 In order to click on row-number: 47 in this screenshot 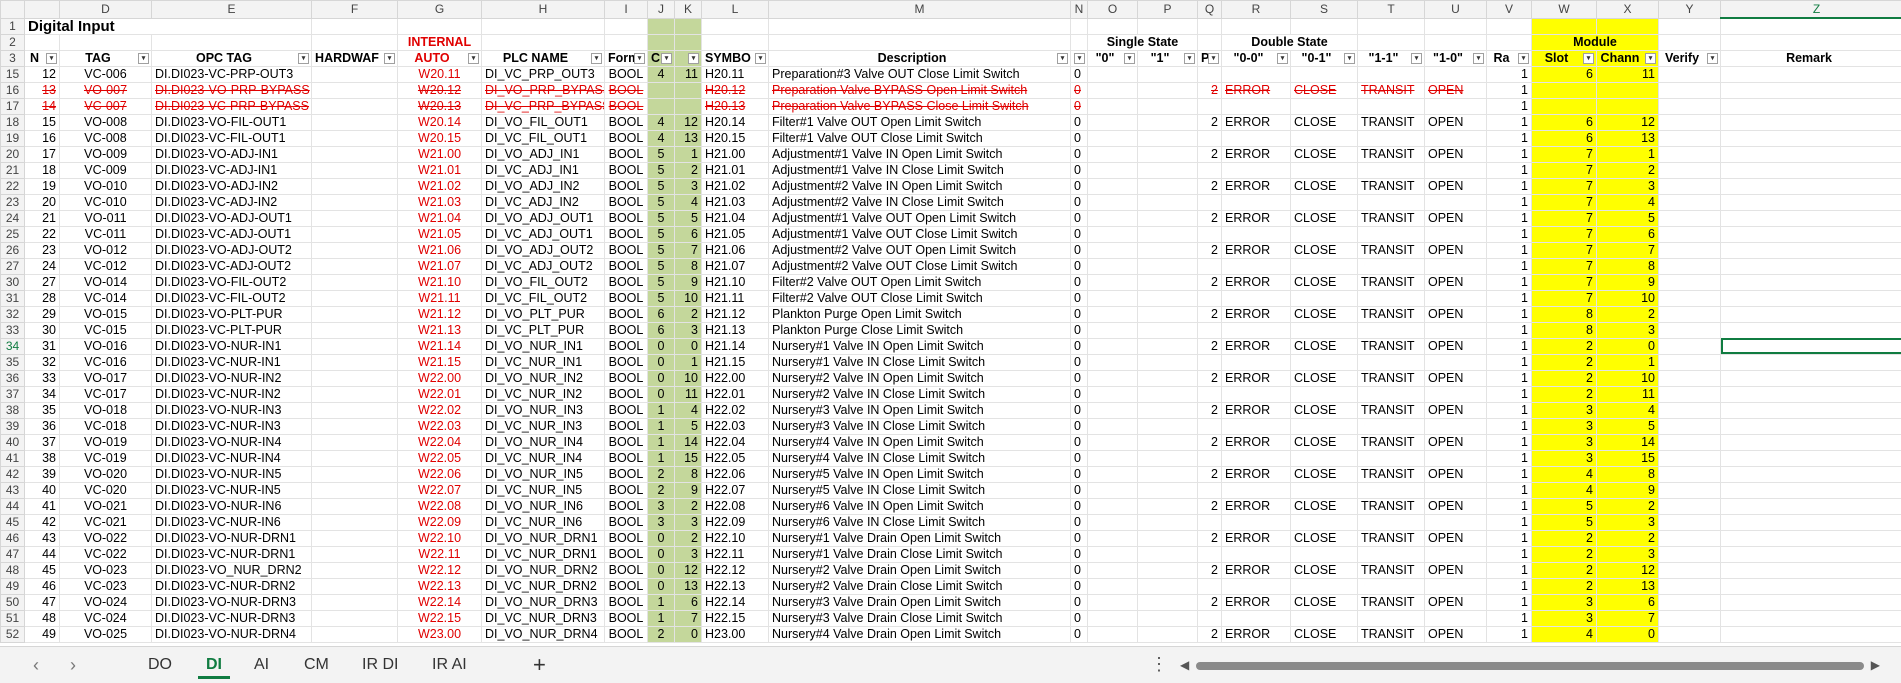, I will do `click(12, 554)`.